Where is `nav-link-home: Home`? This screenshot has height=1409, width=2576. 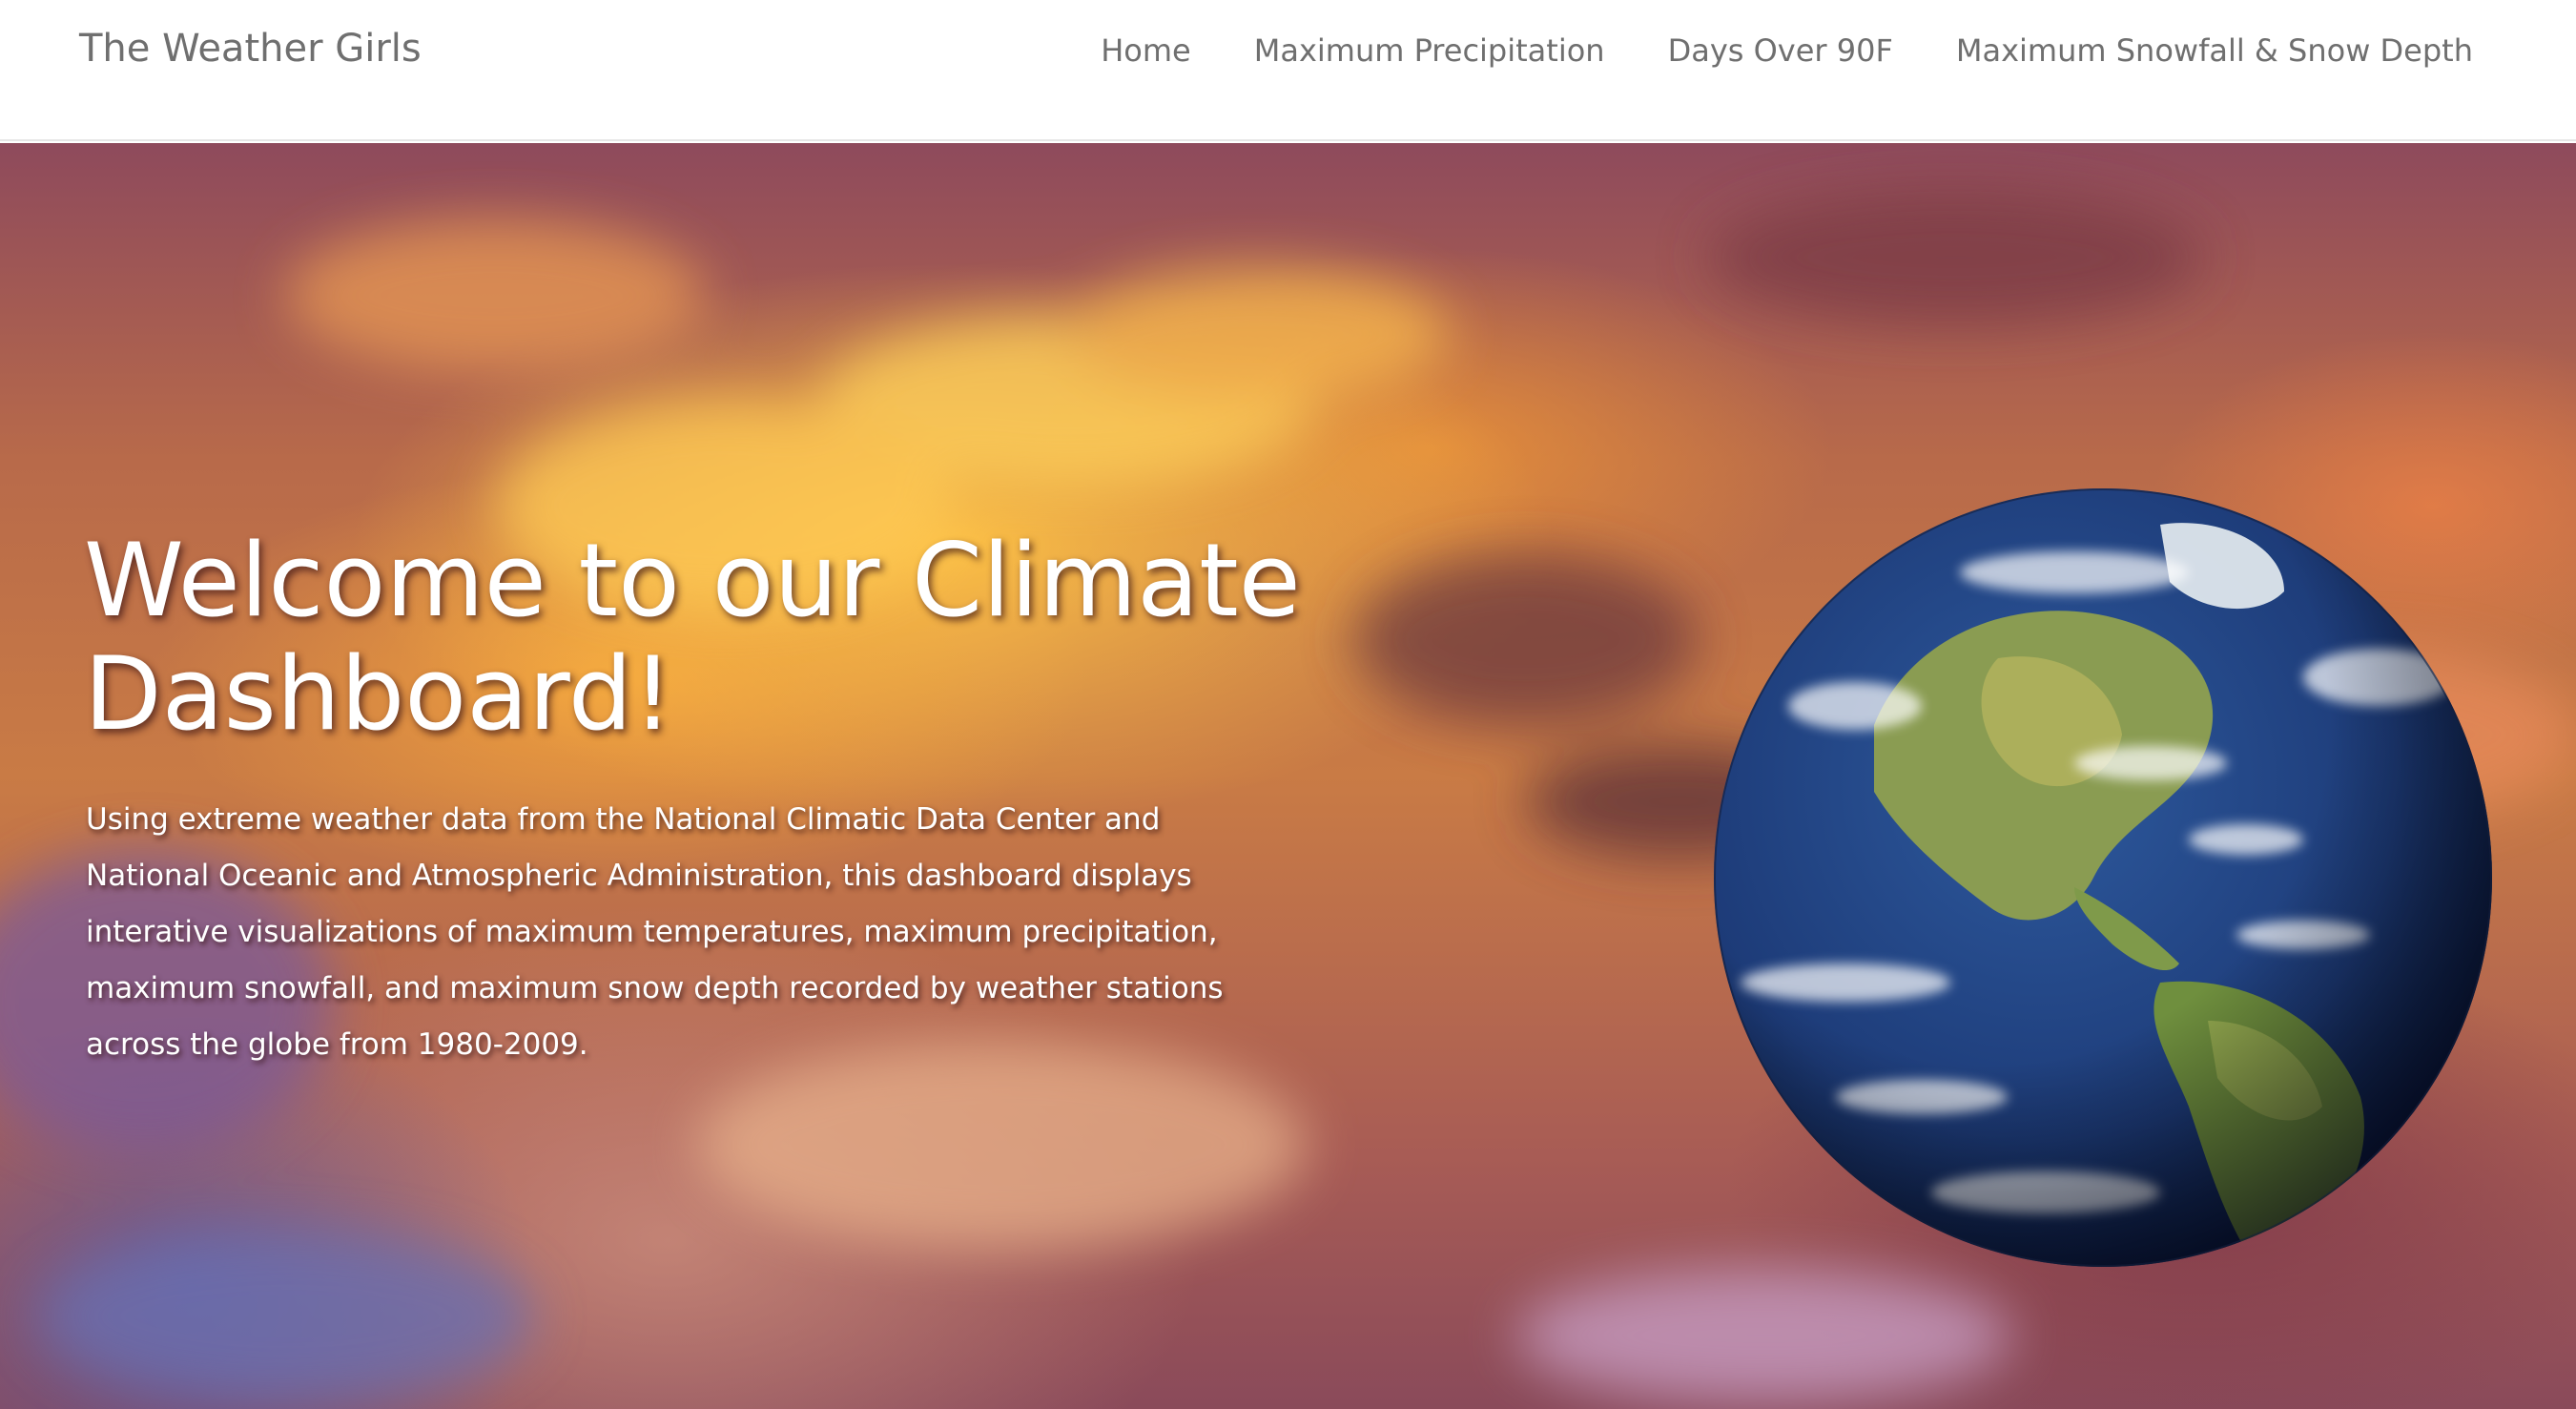
nav-link-home: Home is located at coordinates (1146, 50).